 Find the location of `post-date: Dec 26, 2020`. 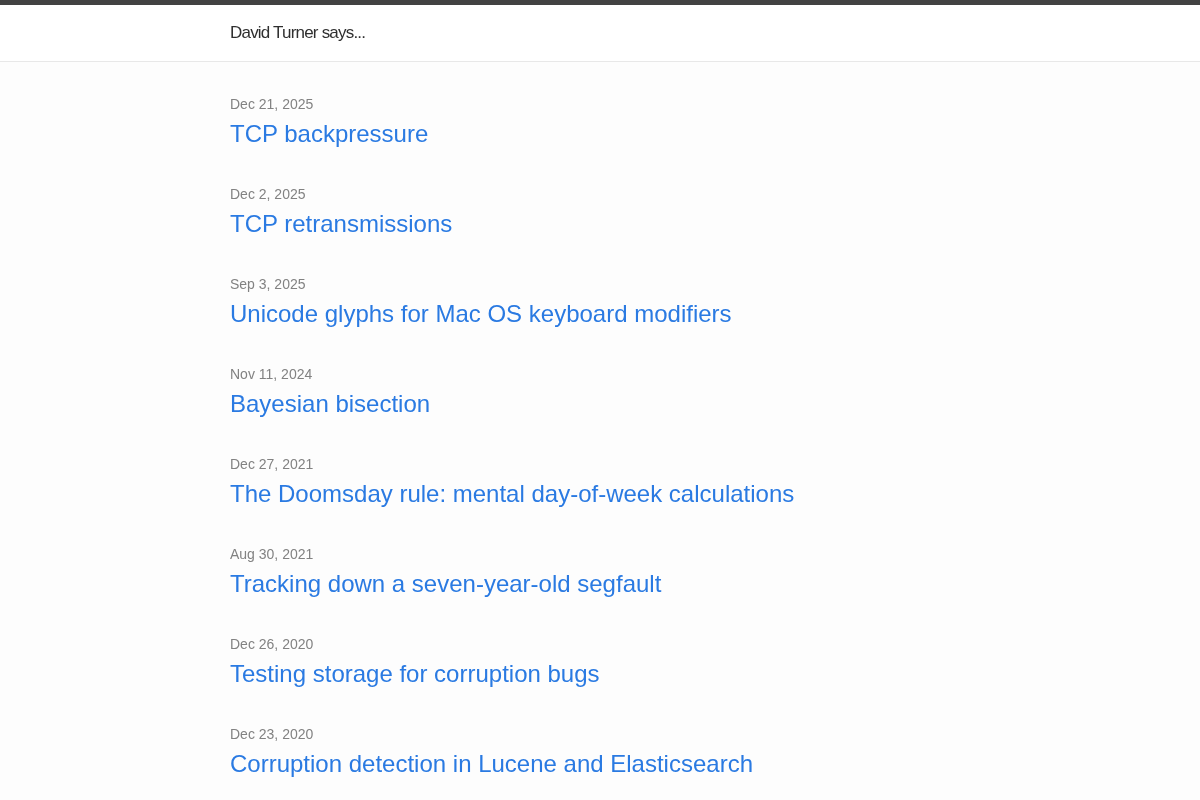

post-date: Dec 26, 2020 is located at coordinates (272, 644).